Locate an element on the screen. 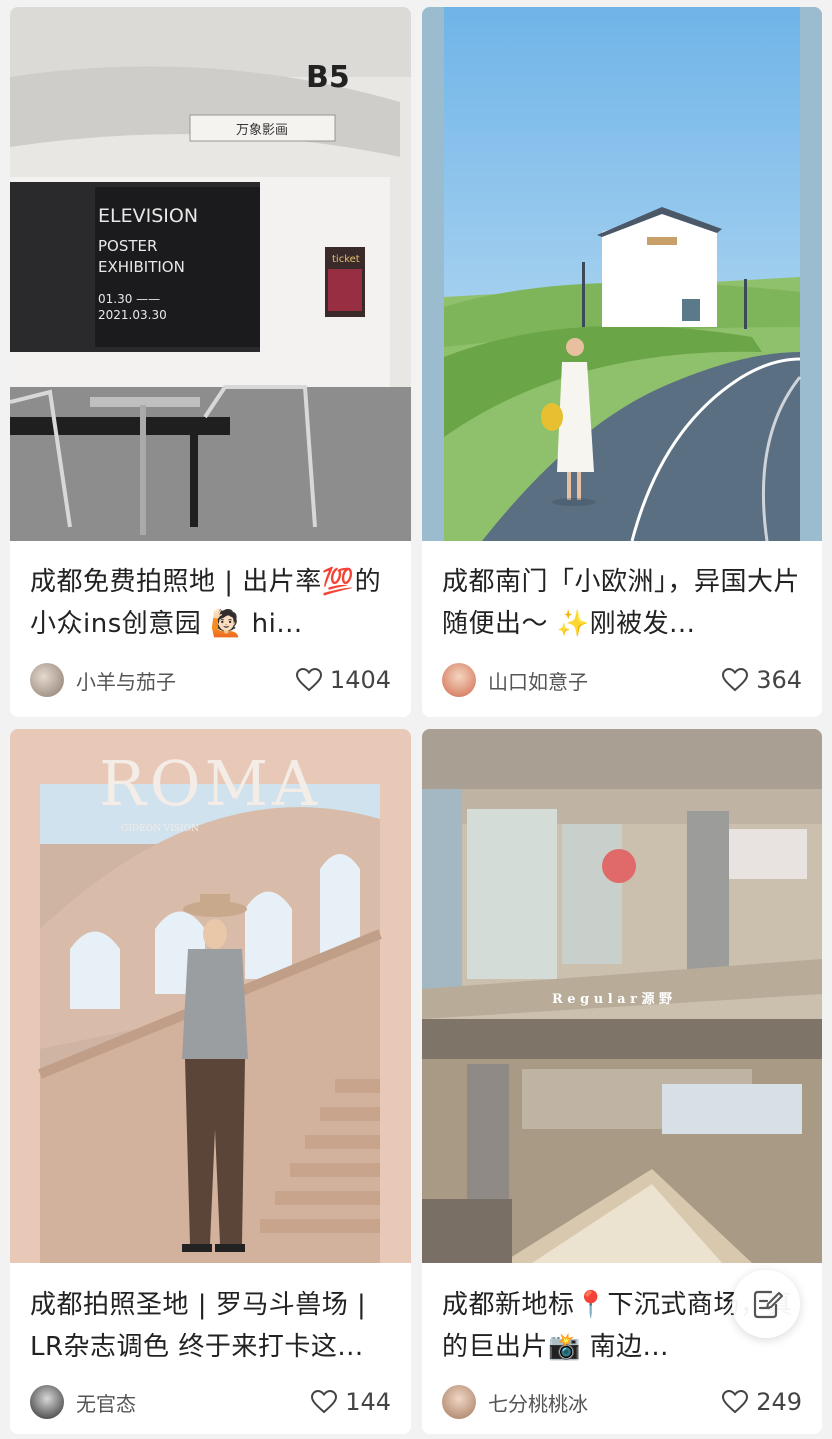 The image size is (832, 1439). like-count: 144 is located at coordinates (368, 1402).